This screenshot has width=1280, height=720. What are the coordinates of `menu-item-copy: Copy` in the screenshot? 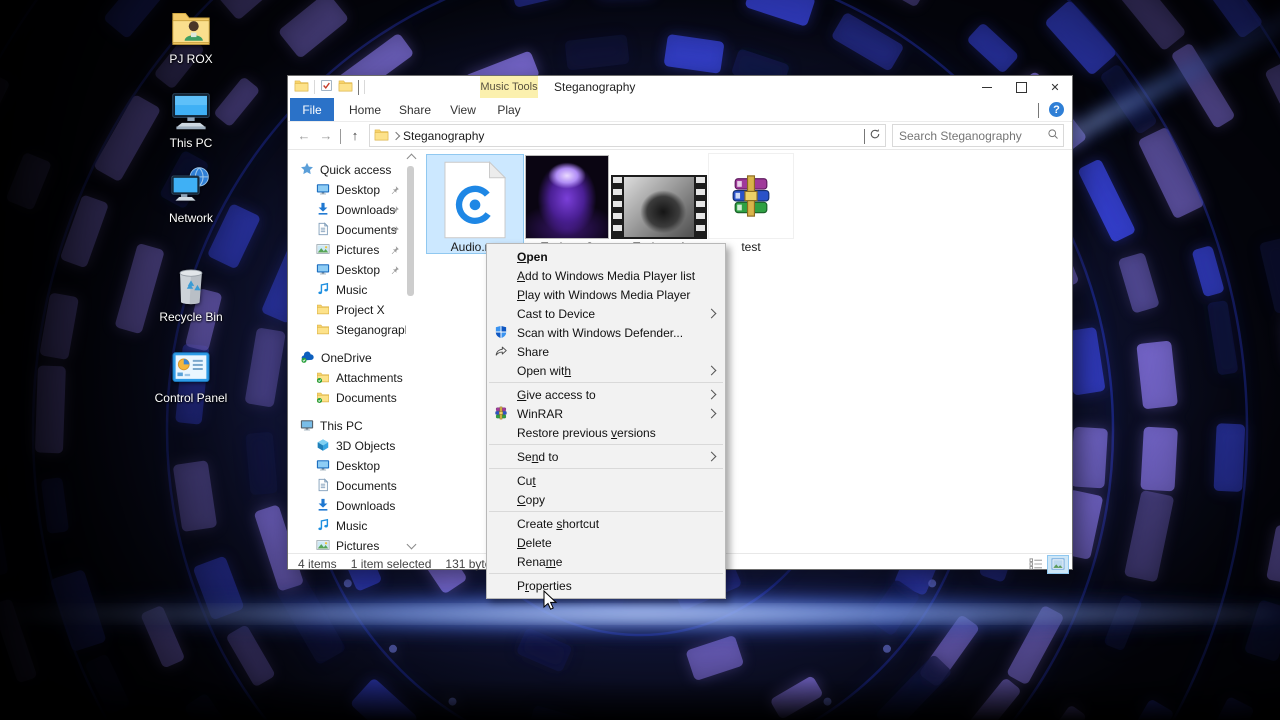 It's located at (606, 499).